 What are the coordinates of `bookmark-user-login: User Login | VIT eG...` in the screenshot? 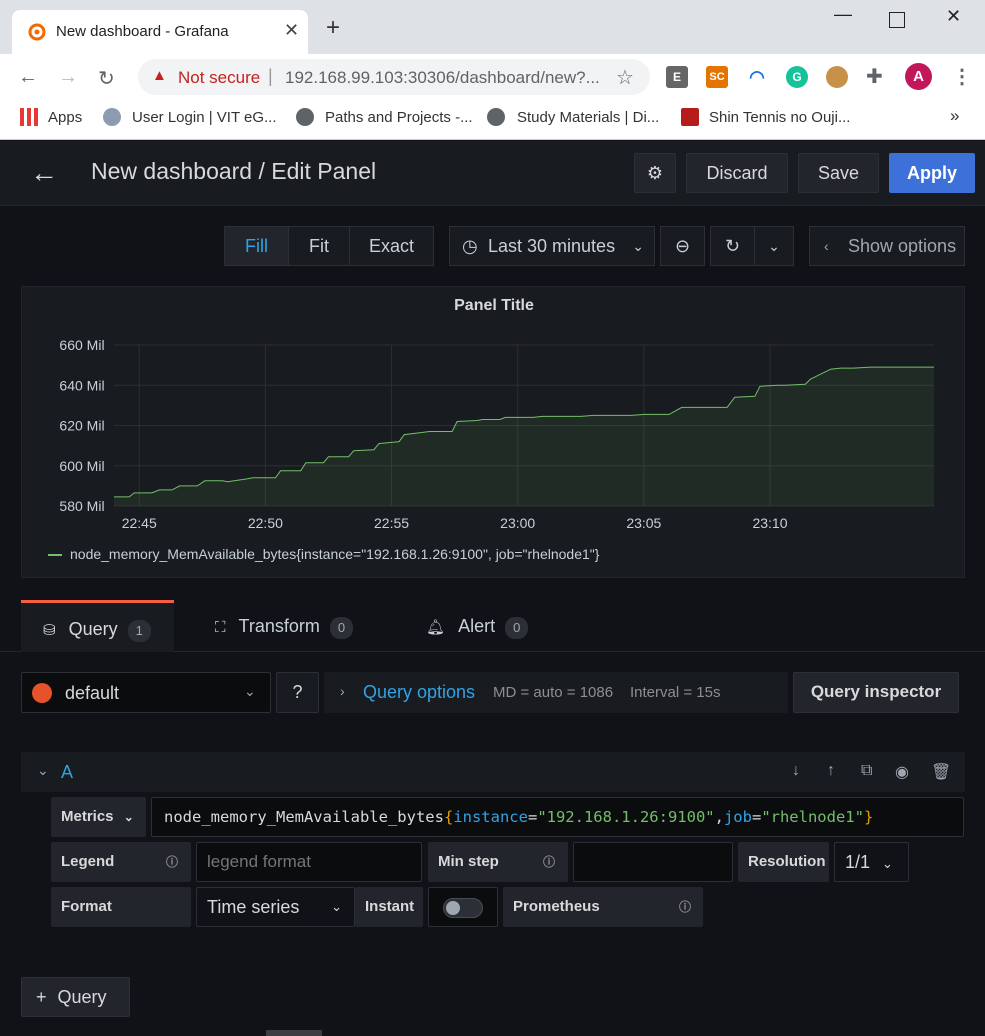 It's located at (204, 117).